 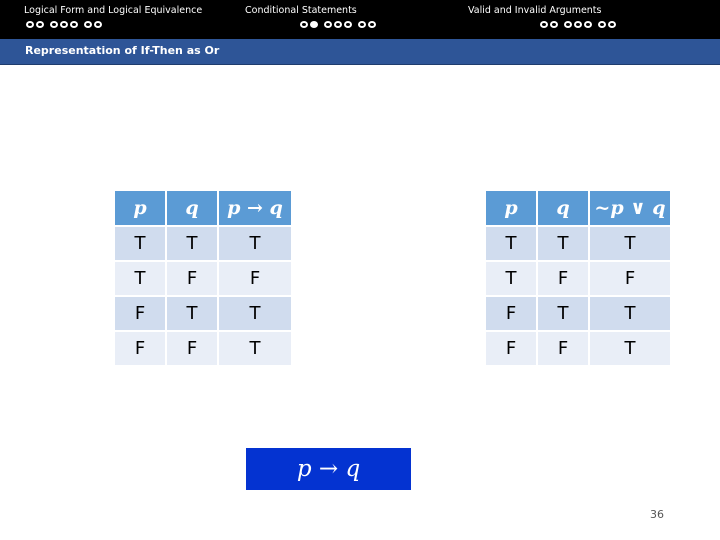 What do you see at coordinates (255, 208) in the screenshot?
I see `column-header-implication: p → q` at bounding box center [255, 208].